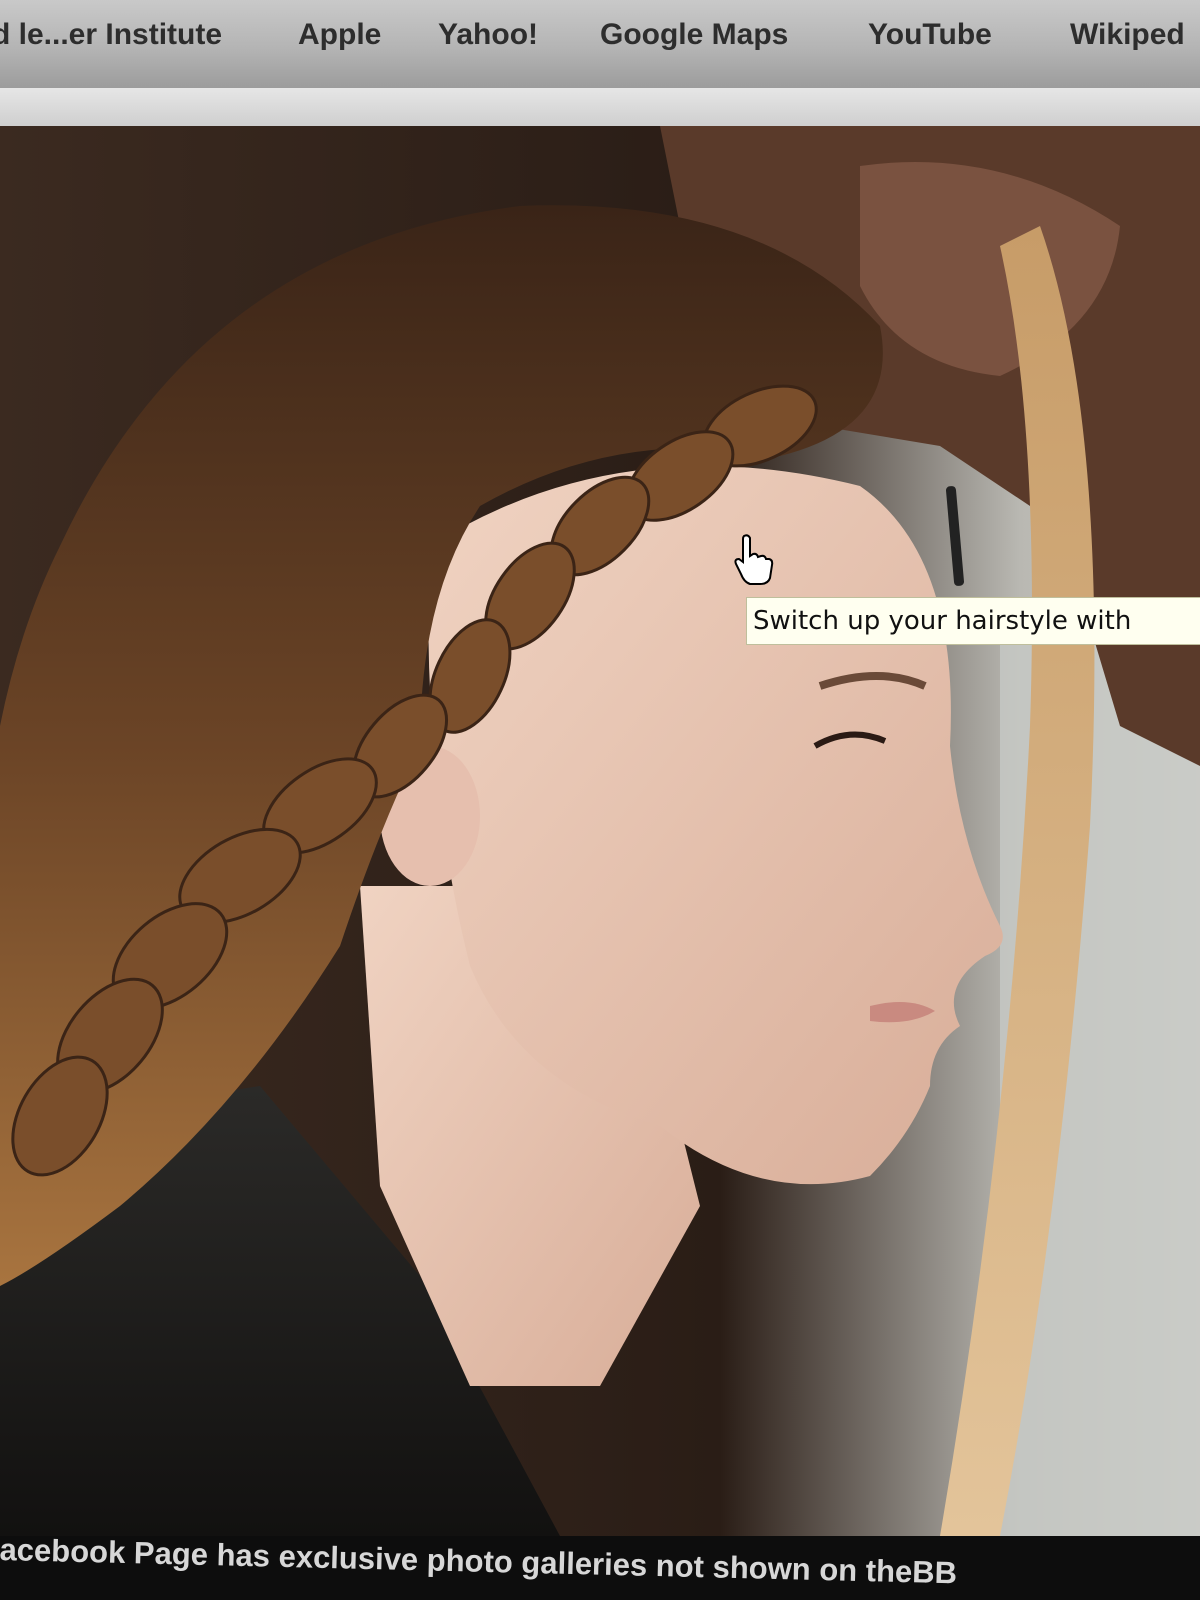 The width and height of the screenshot is (1200, 1600). Describe the element at coordinates (1127, 35) in the screenshot. I see `bookmark-item: Wikiped` at that location.